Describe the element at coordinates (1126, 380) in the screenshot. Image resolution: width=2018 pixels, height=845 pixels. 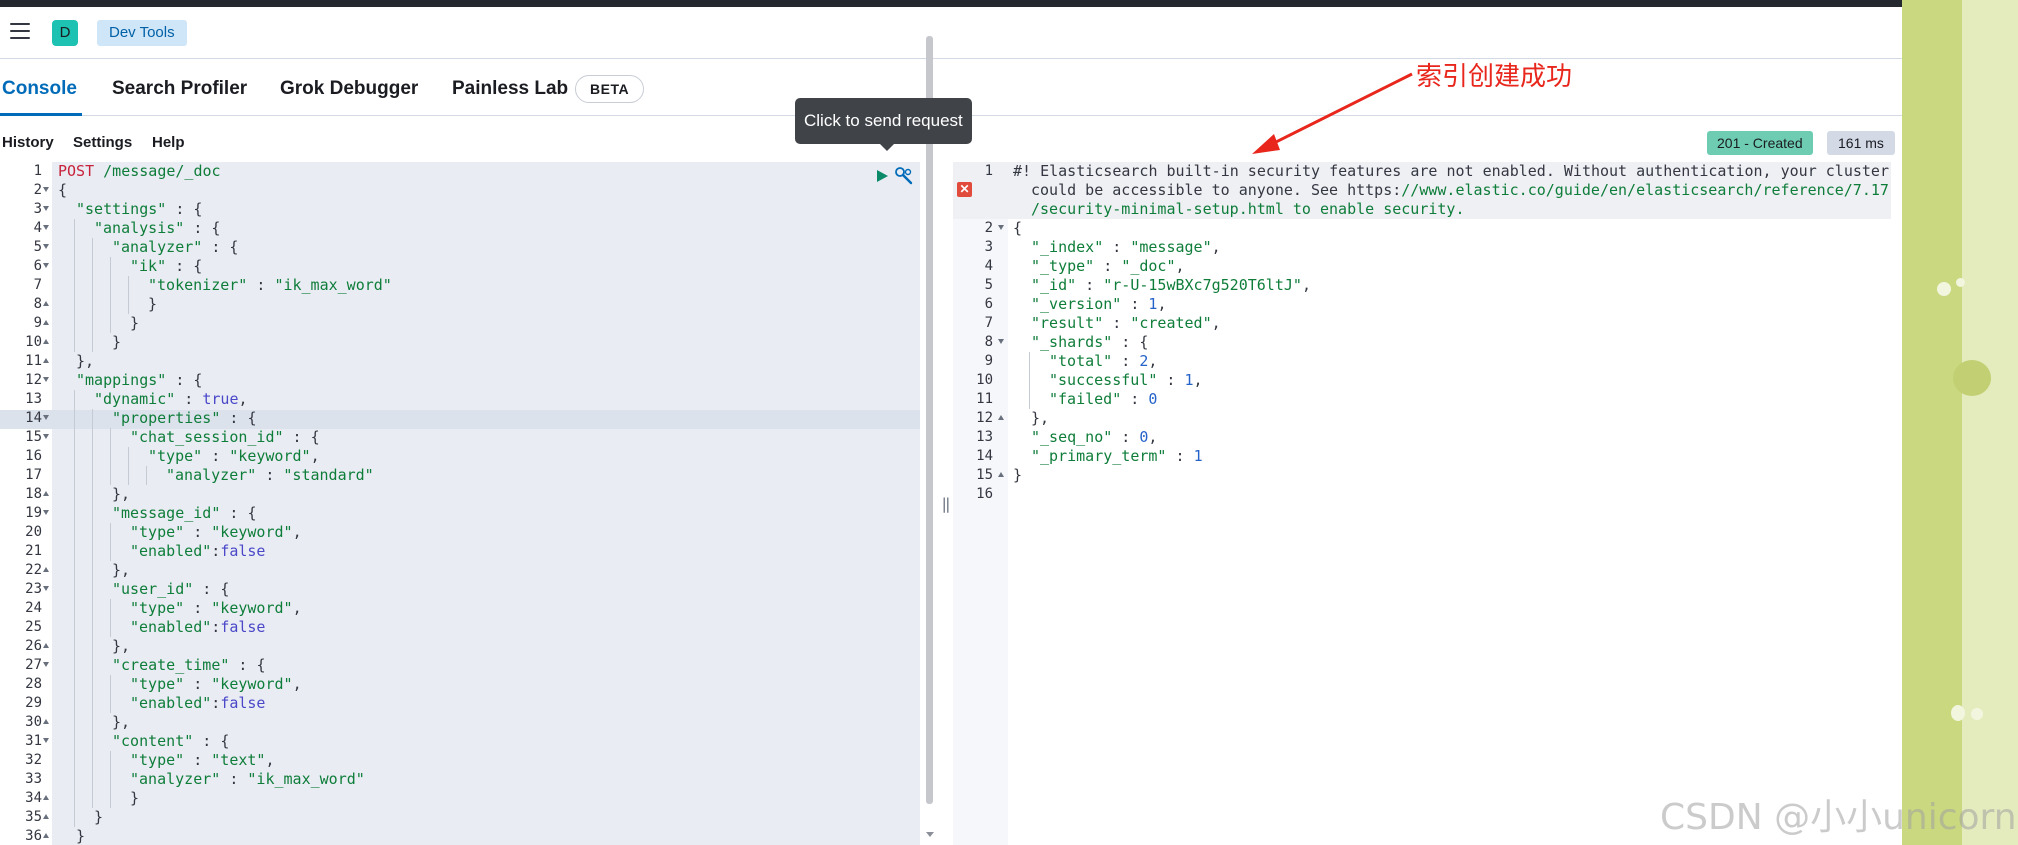
I see `code-text: "successful" : 1,` at that location.